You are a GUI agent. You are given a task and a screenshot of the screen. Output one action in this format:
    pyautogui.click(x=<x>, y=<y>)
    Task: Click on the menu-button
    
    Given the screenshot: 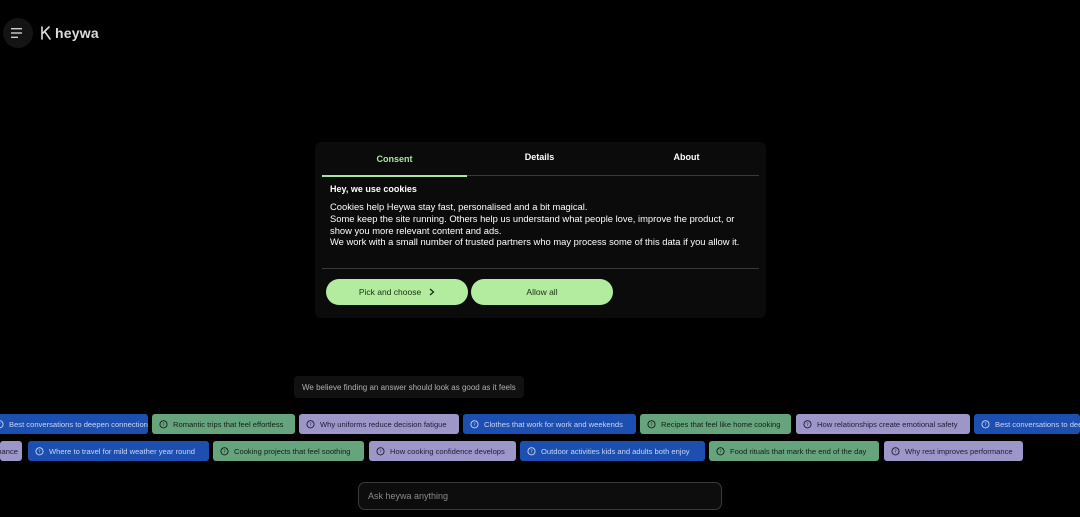 What is the action you would take?
    pyautogui.click(x=18, y=33)
    